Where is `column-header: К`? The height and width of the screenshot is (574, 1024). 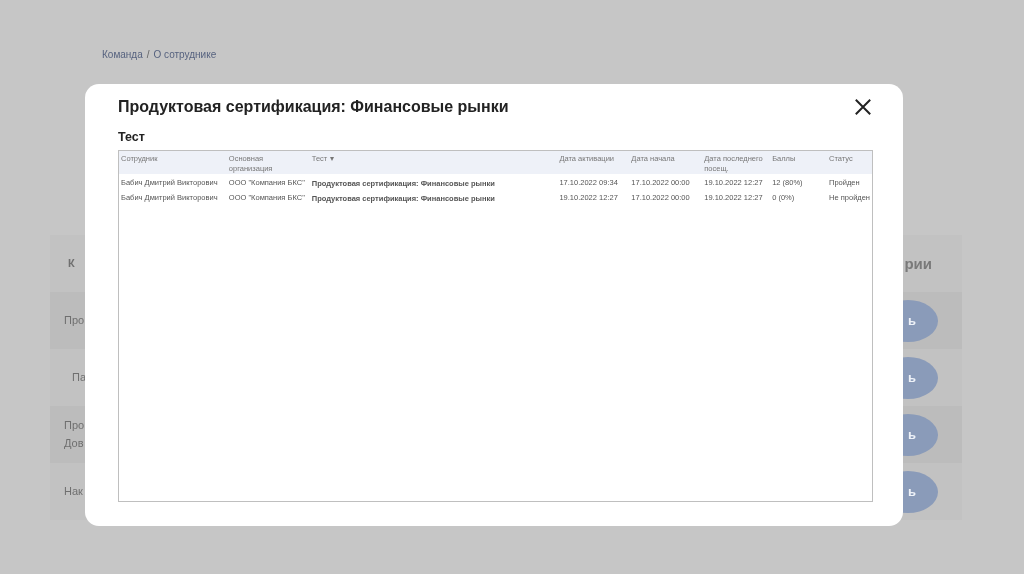 column-header: К is located at coordinates (71, 263).